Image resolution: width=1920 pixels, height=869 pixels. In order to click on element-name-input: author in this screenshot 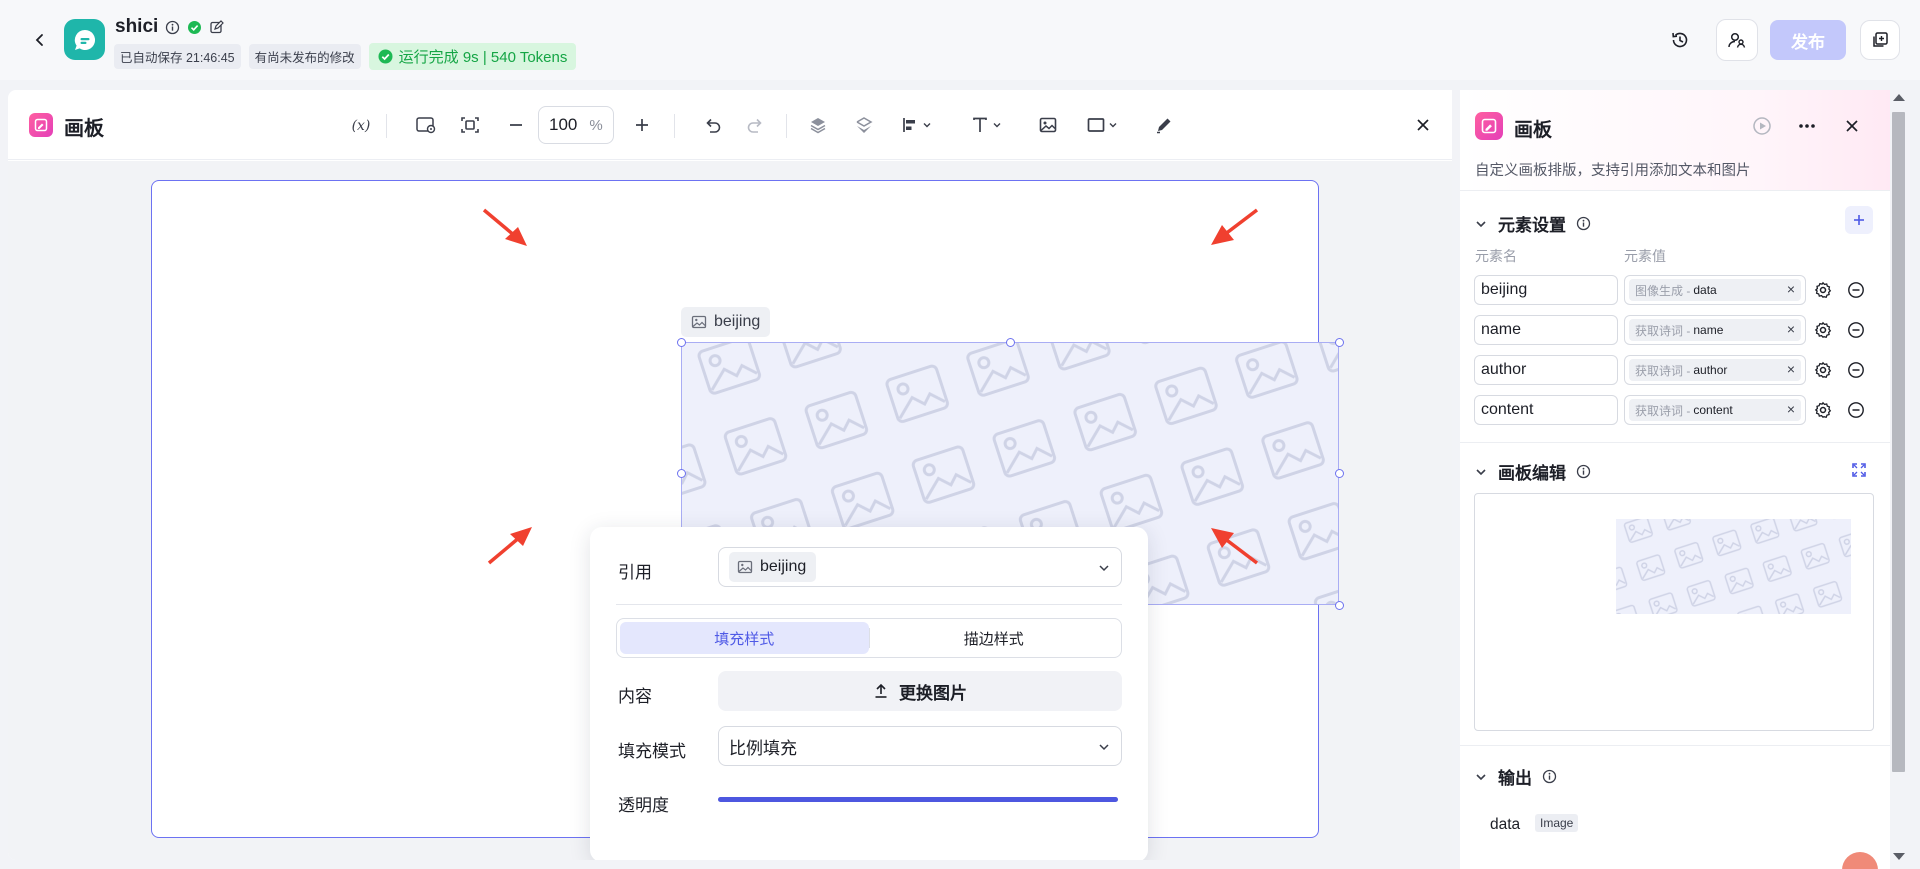, I will do `click(1546, 370)`.